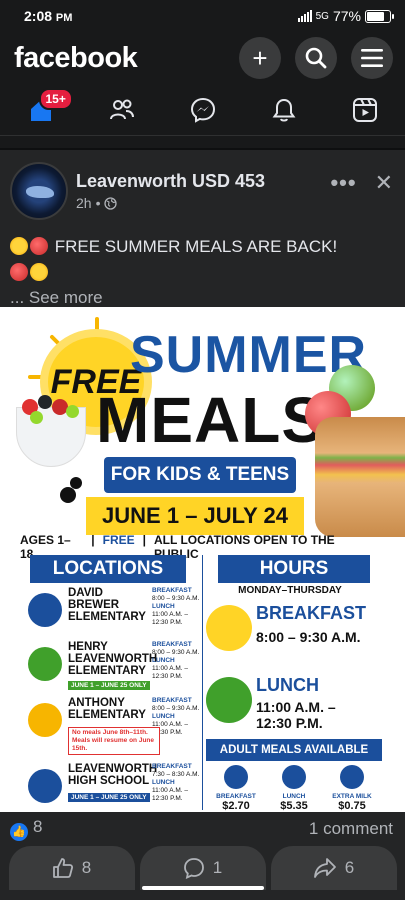 This screenshot has height=900, width=405. I want to click on tab-friends, so click(122, 110).